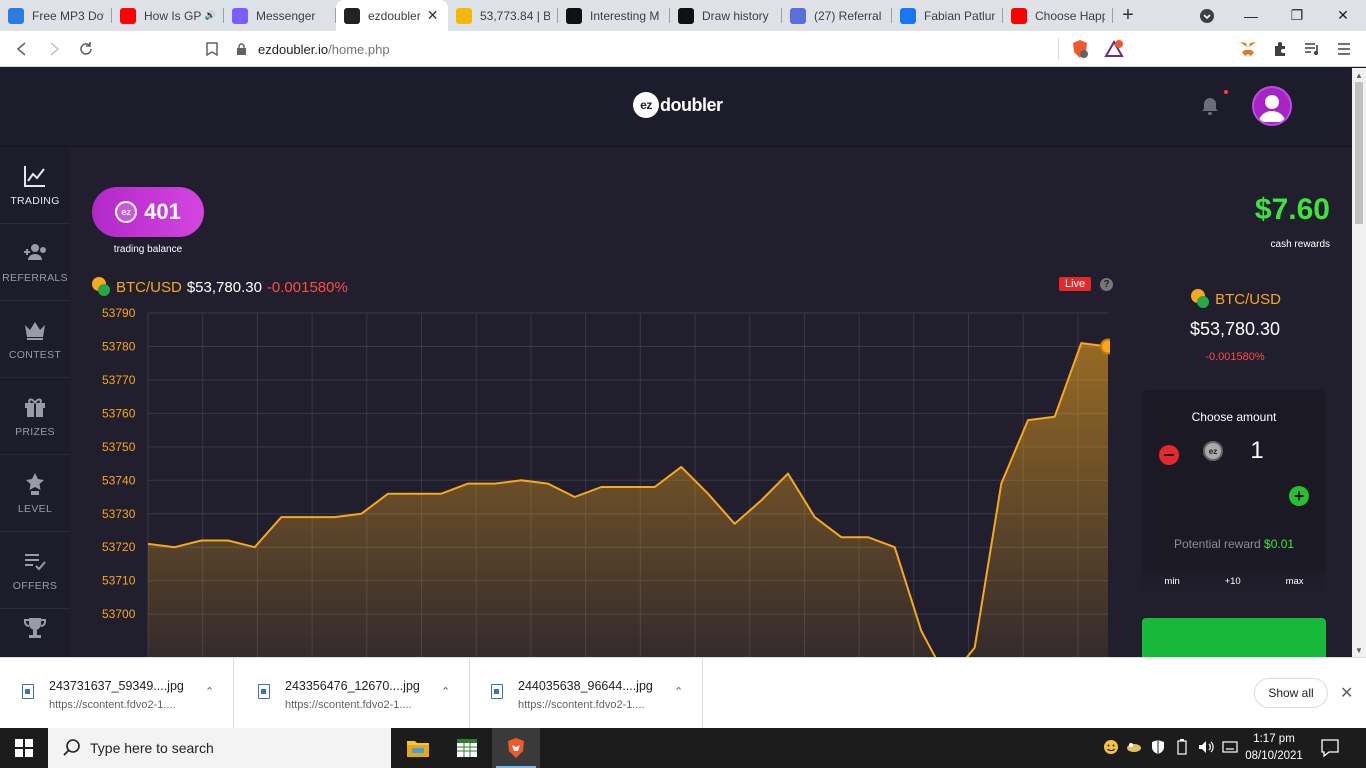 Image resolution: width=1366 pixels, height=768 pixels. What do you see at coordinates (1248, 49) in the screenshot?
I see `metamask-icon` at bounding box center [1248, 49].